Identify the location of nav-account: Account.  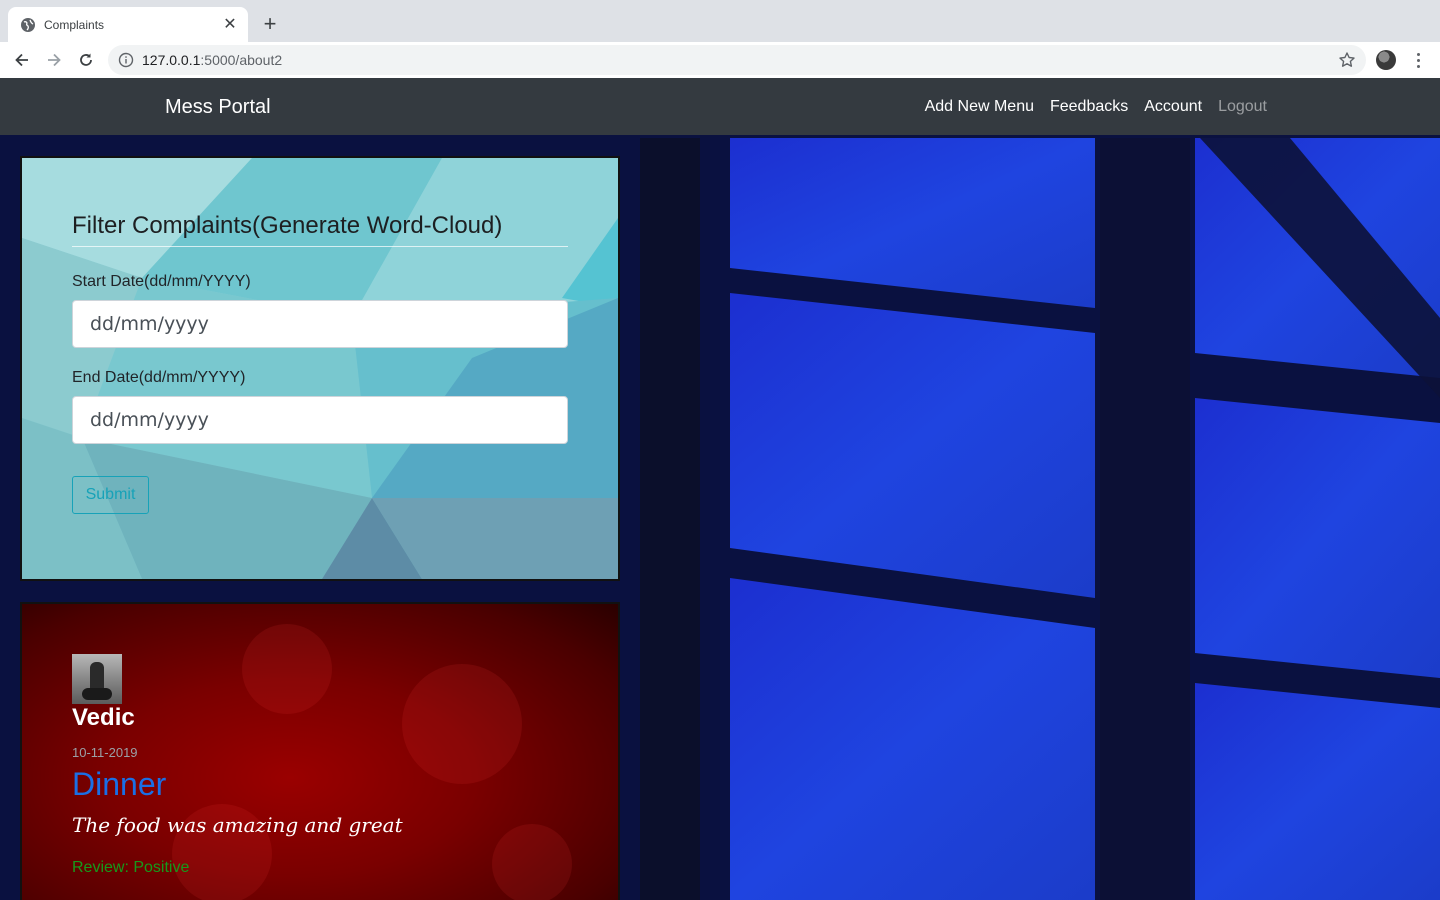
(1173, 107).